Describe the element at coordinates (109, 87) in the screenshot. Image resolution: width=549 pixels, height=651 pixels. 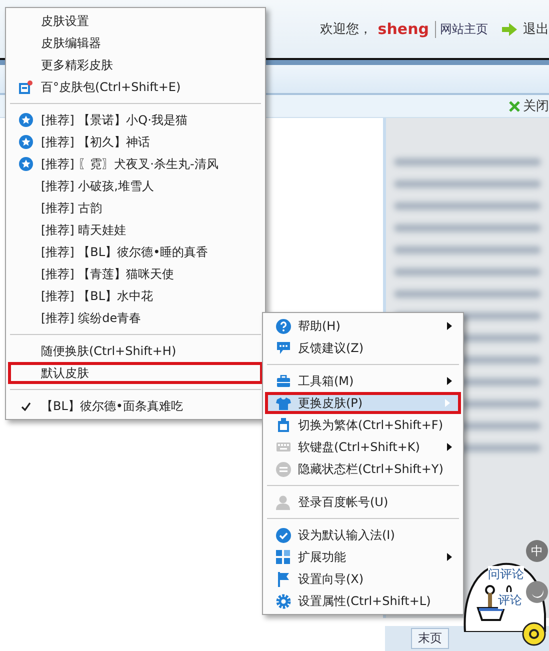
I see `menu-item: 百°皮肤包(Ctrl+Shift+E)` at that location.